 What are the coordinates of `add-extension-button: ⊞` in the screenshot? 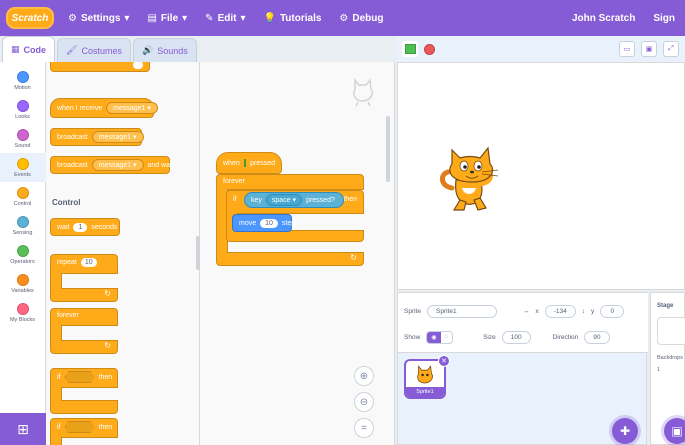 It's located at (23, 429).